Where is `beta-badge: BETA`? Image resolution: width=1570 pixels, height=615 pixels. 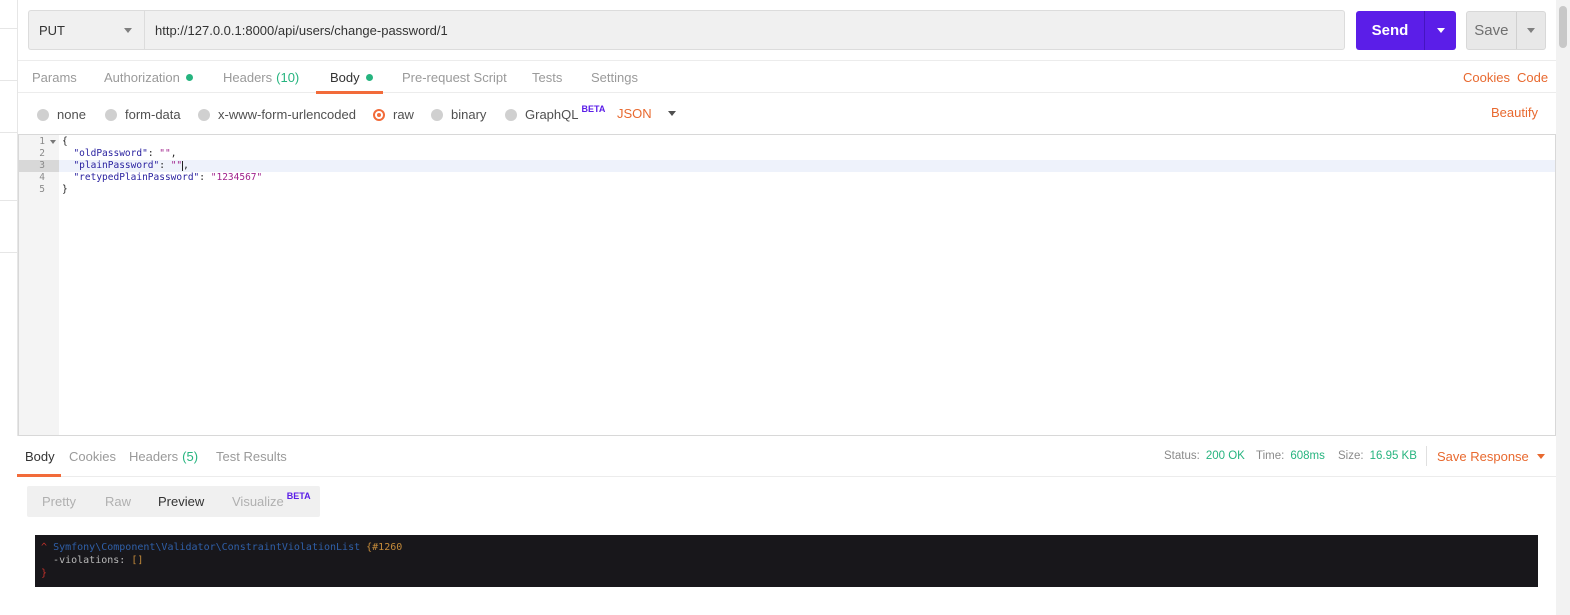
beta-badge: BETA is located at coordinates (298, 495).